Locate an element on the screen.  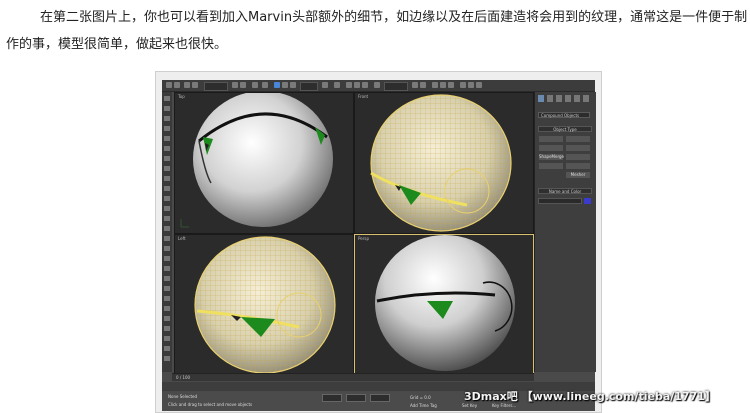
conform-button is located at coordinates (551, 148).